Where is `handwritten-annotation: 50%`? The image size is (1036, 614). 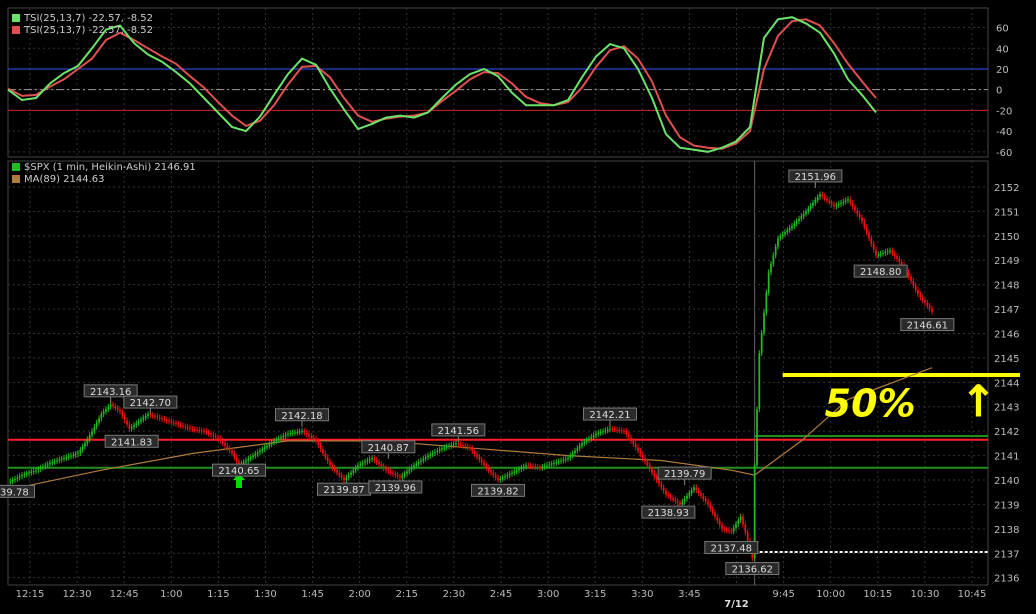 handwritten-annotation: 50% is located at coordinates (870, 404).